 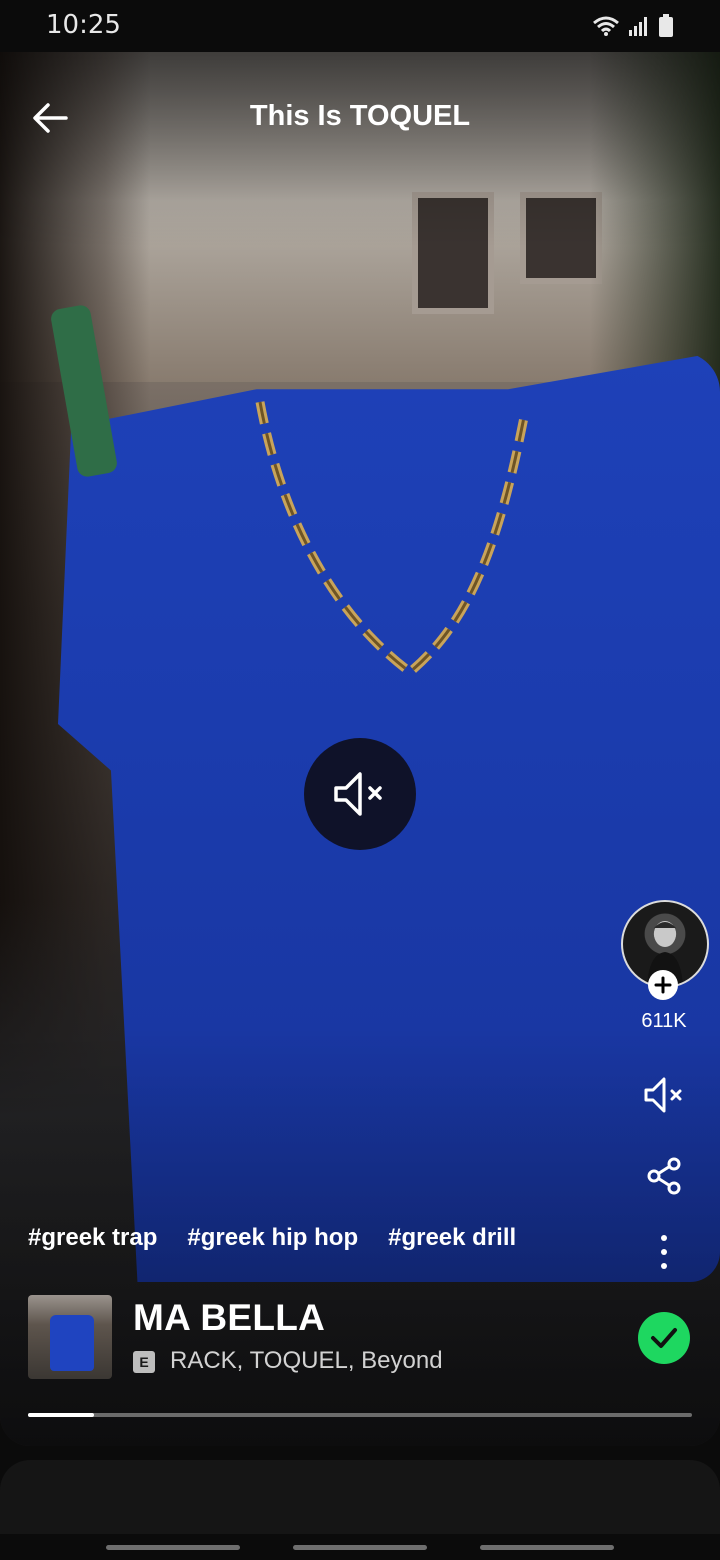 What do you see at coordinates (144, 1362) in the screenshot?
I see `explicit-badge: E` at bounding box center [144, 1362].